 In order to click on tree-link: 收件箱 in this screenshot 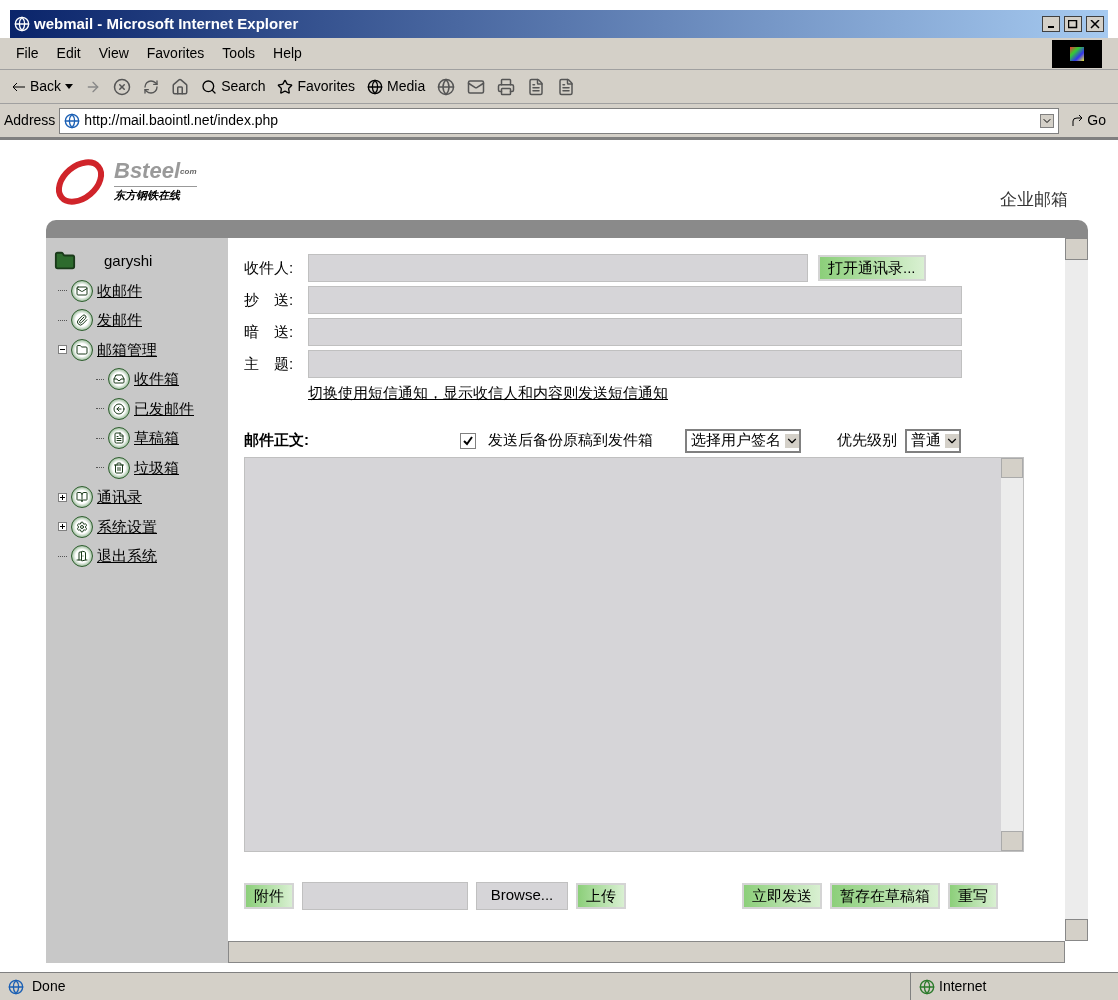, I will do `click(156, 379)`.